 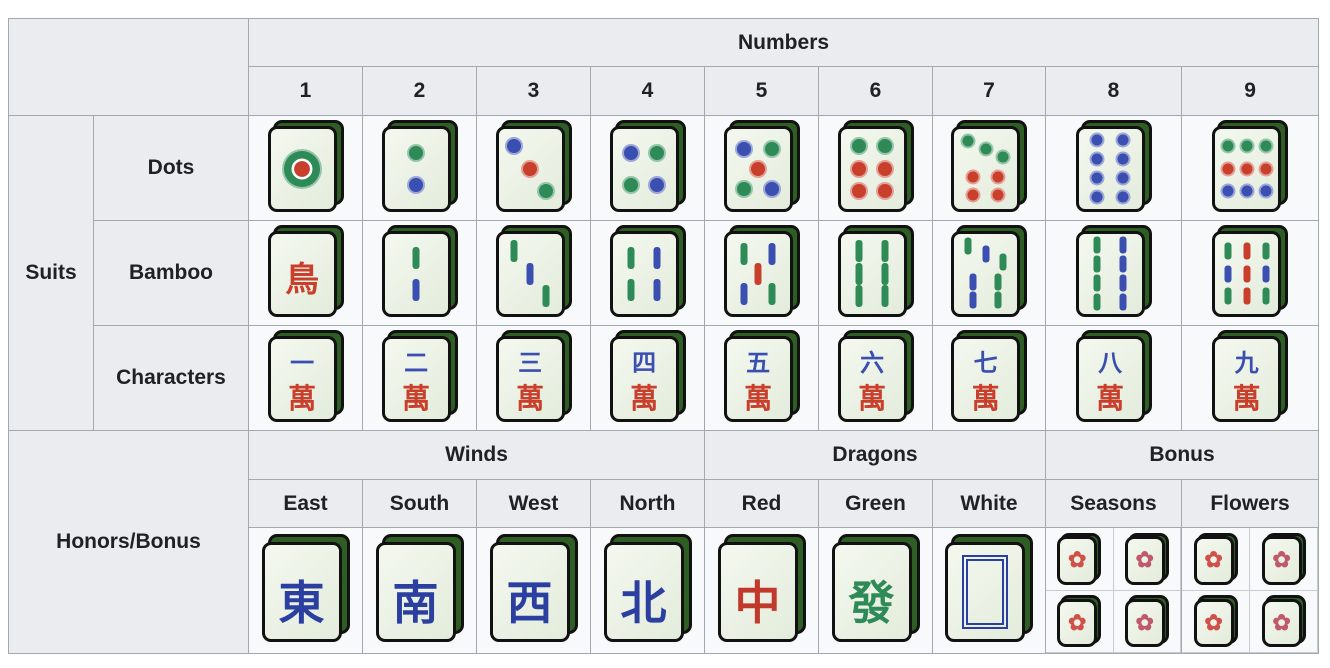 I want to click on west-tile: 西, so click(x=533, y=588).